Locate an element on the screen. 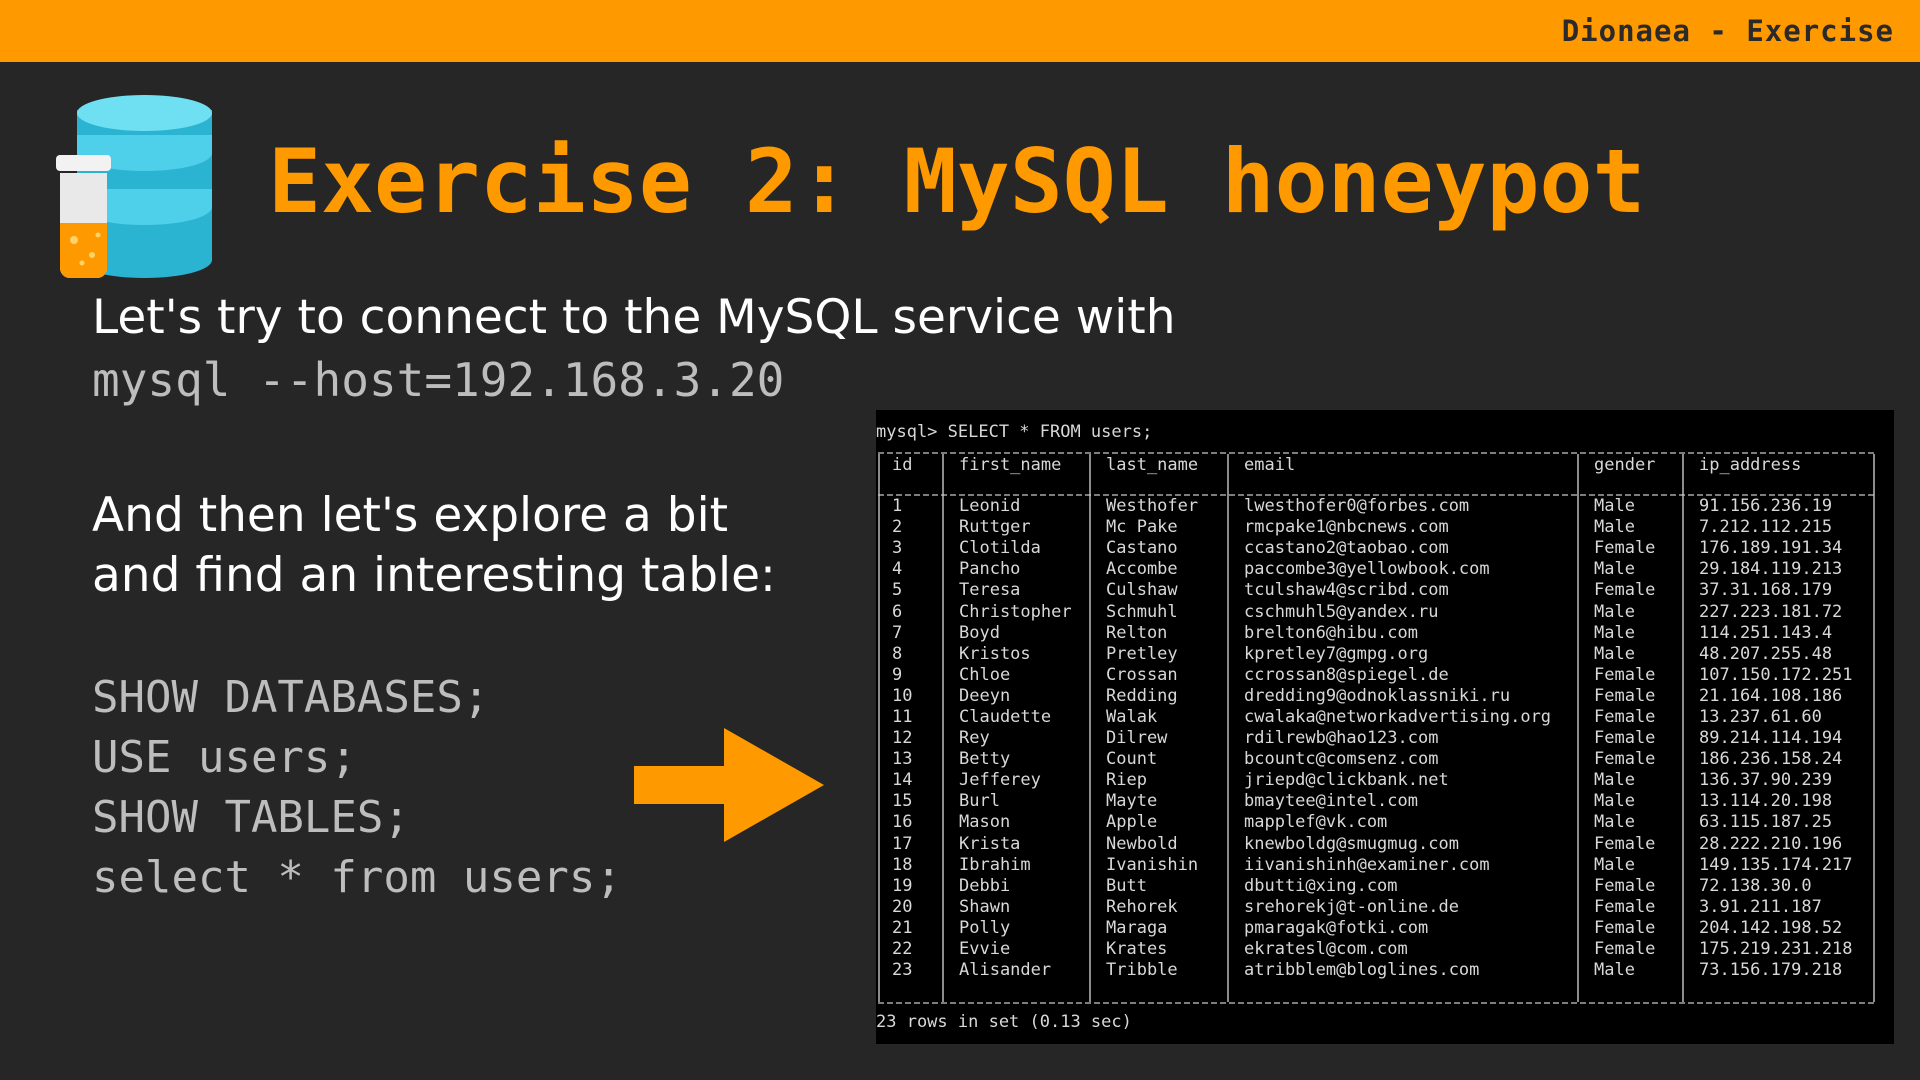  table-cell: Ibrahim is located at coordinates (995, 864).